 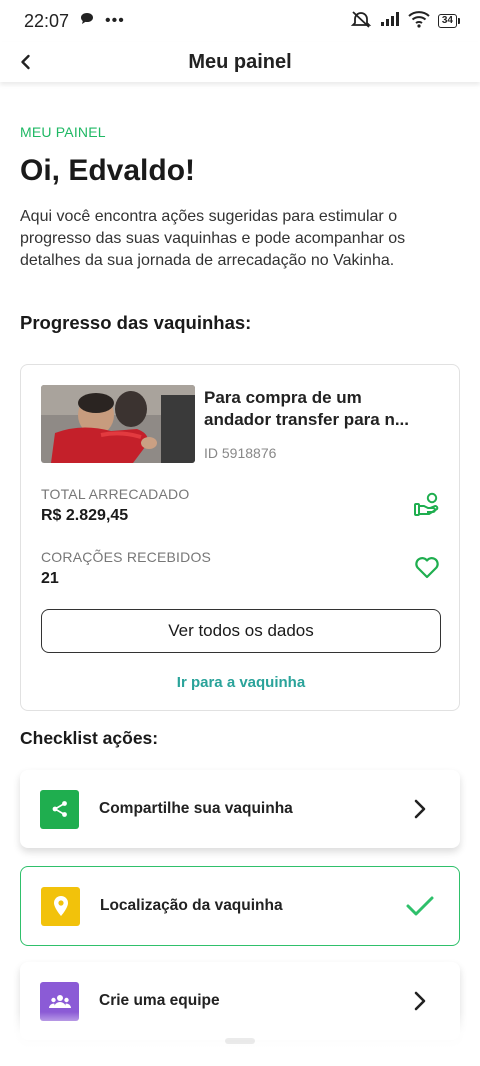 I want to click on greeting-heading: Oi, Edvaldo!, so click(x=108, y=170).